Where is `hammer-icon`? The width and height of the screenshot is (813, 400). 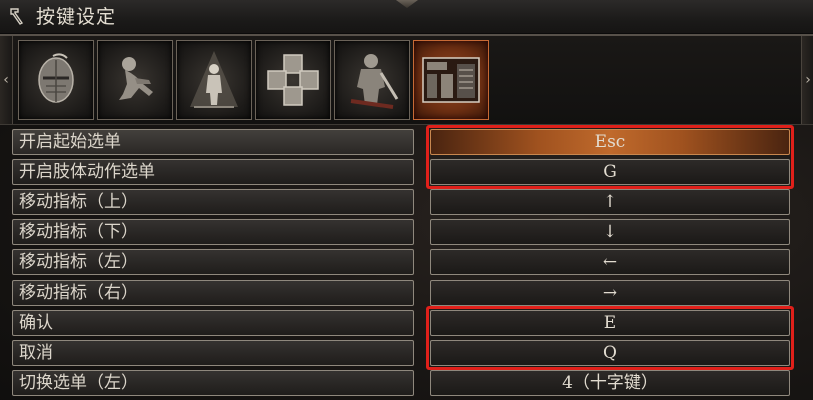
hammer-icon is located at coordinates (17, 16).